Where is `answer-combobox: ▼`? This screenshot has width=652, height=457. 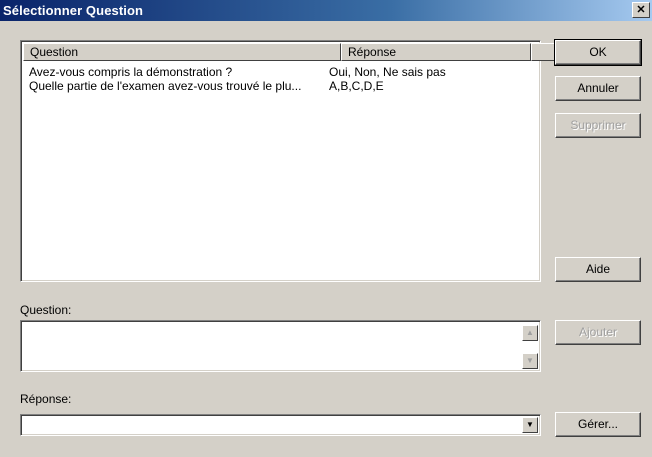
answer-combobox: ▼ is located at coordinates (280, 425).